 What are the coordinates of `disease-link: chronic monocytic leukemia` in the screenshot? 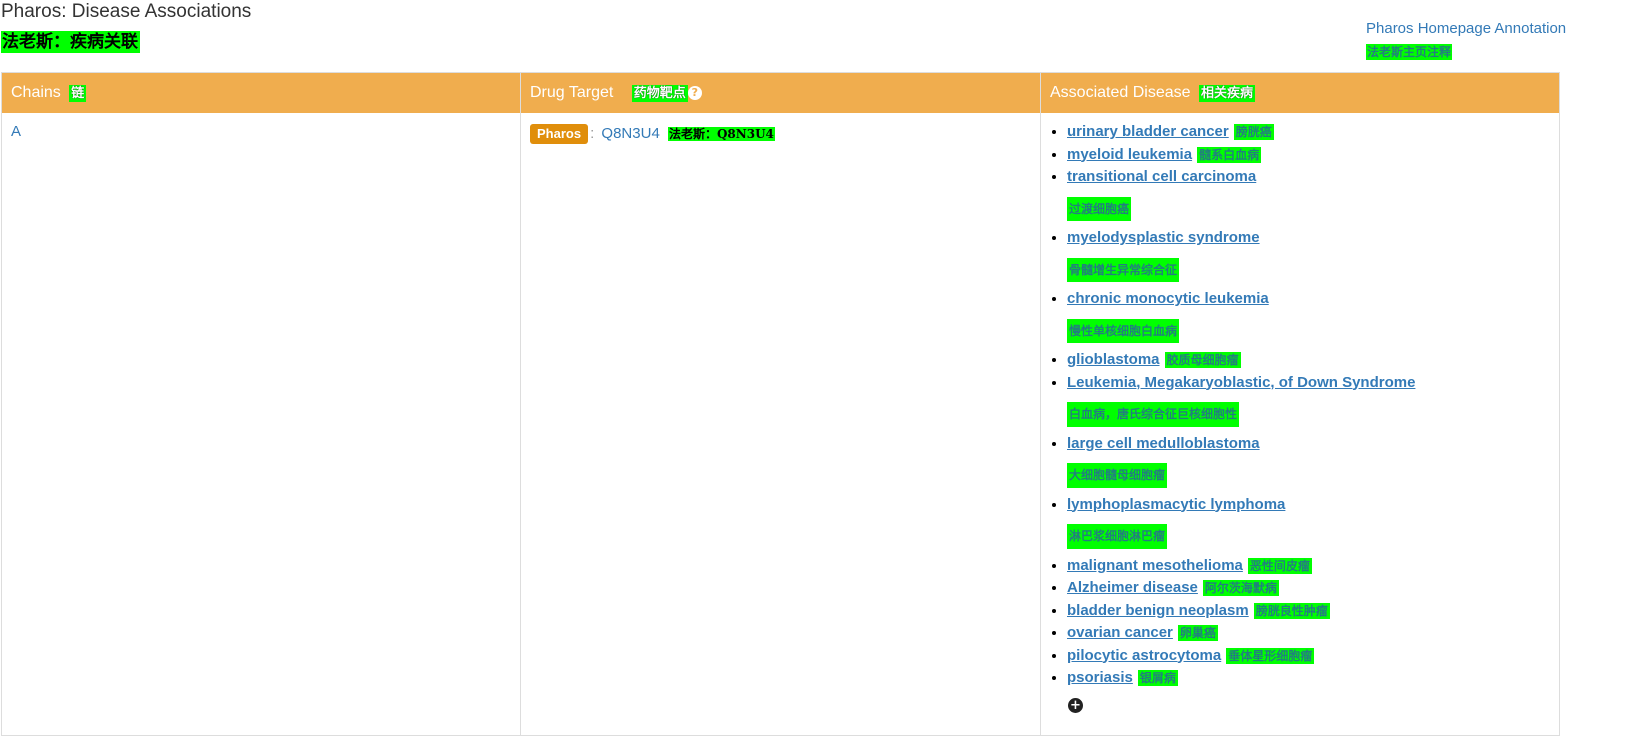 It's located at (1168, 298).